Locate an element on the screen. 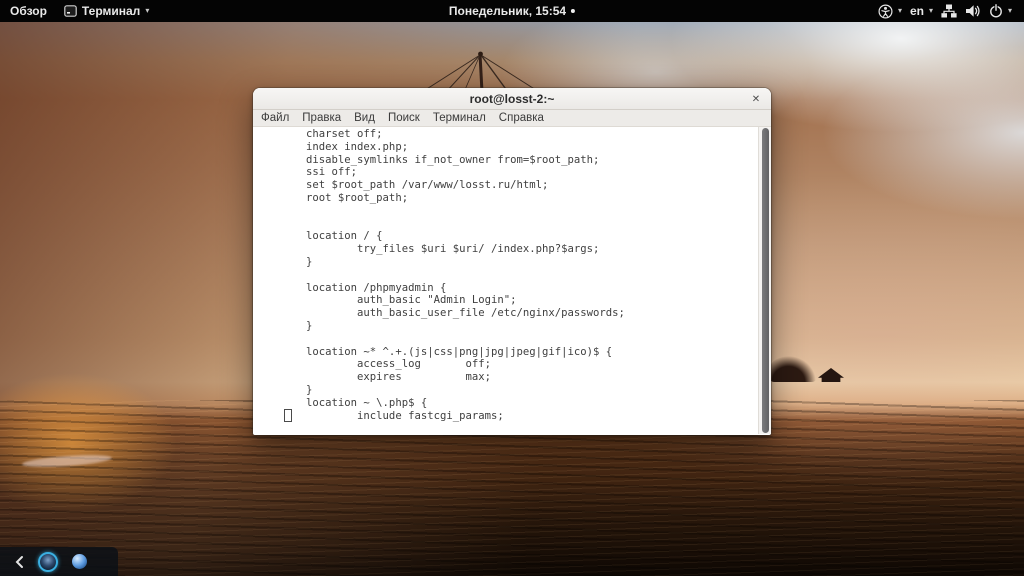 This screenshot has width=1024, height=576. accessibility-menu-button: ▾ is located at coordinates (890, 11).